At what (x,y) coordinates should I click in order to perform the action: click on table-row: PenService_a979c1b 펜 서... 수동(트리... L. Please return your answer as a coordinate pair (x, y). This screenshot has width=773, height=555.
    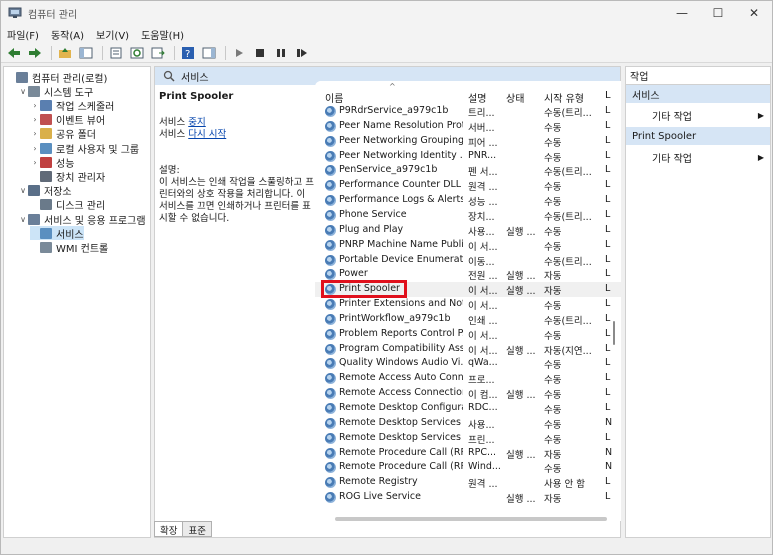
    Looking at the image, I should click on (468, 170).